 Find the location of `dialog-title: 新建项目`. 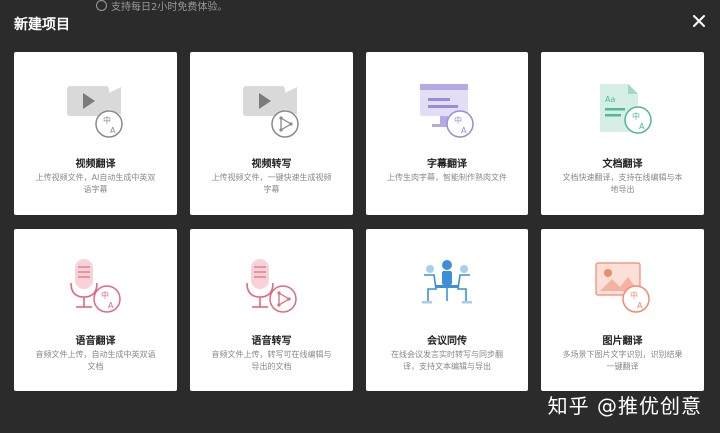

dialog-title: 新建项目 is located at coordinates (42, 25).